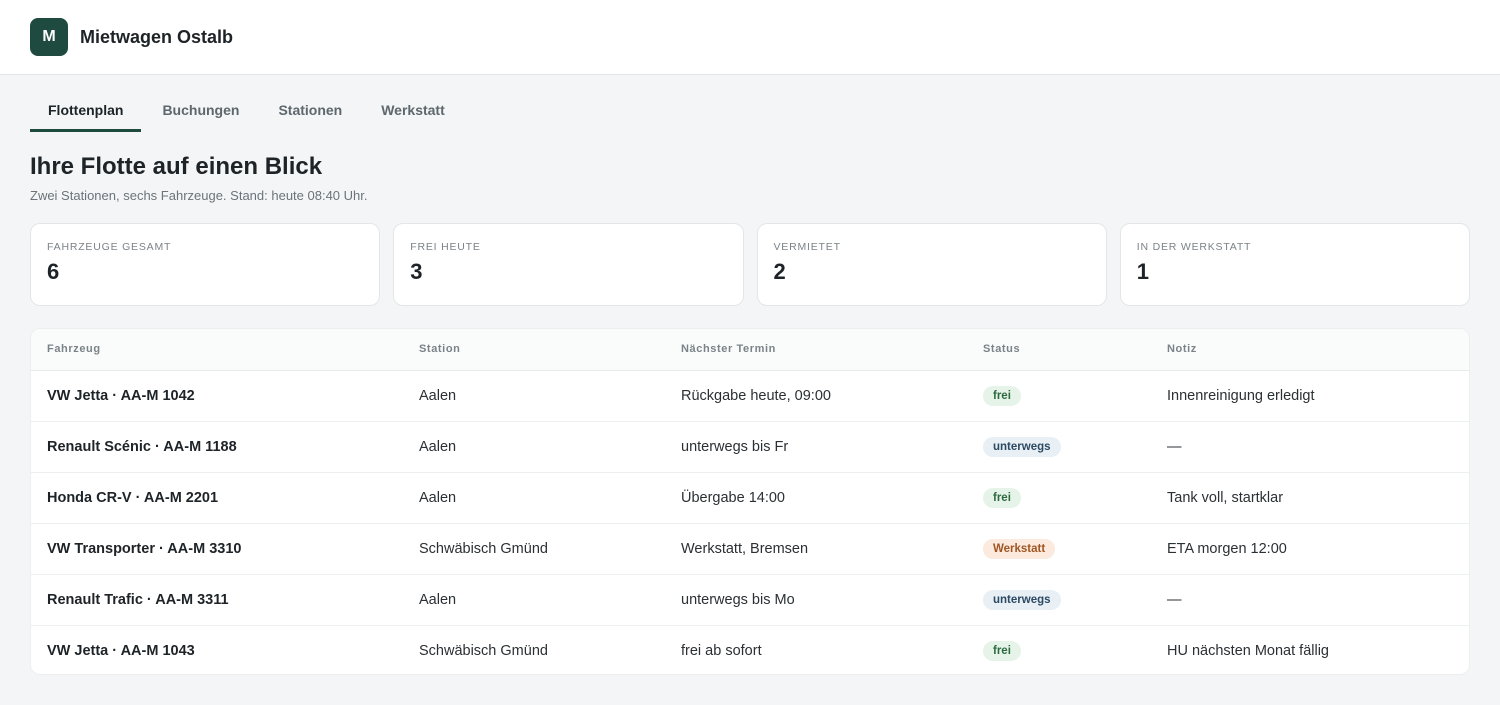 The image size is (1500, 705). Describe the element at coordinates (750, 37) in the screenshot. I see `top-bar: M Mietwagen Ostalb` at that location.